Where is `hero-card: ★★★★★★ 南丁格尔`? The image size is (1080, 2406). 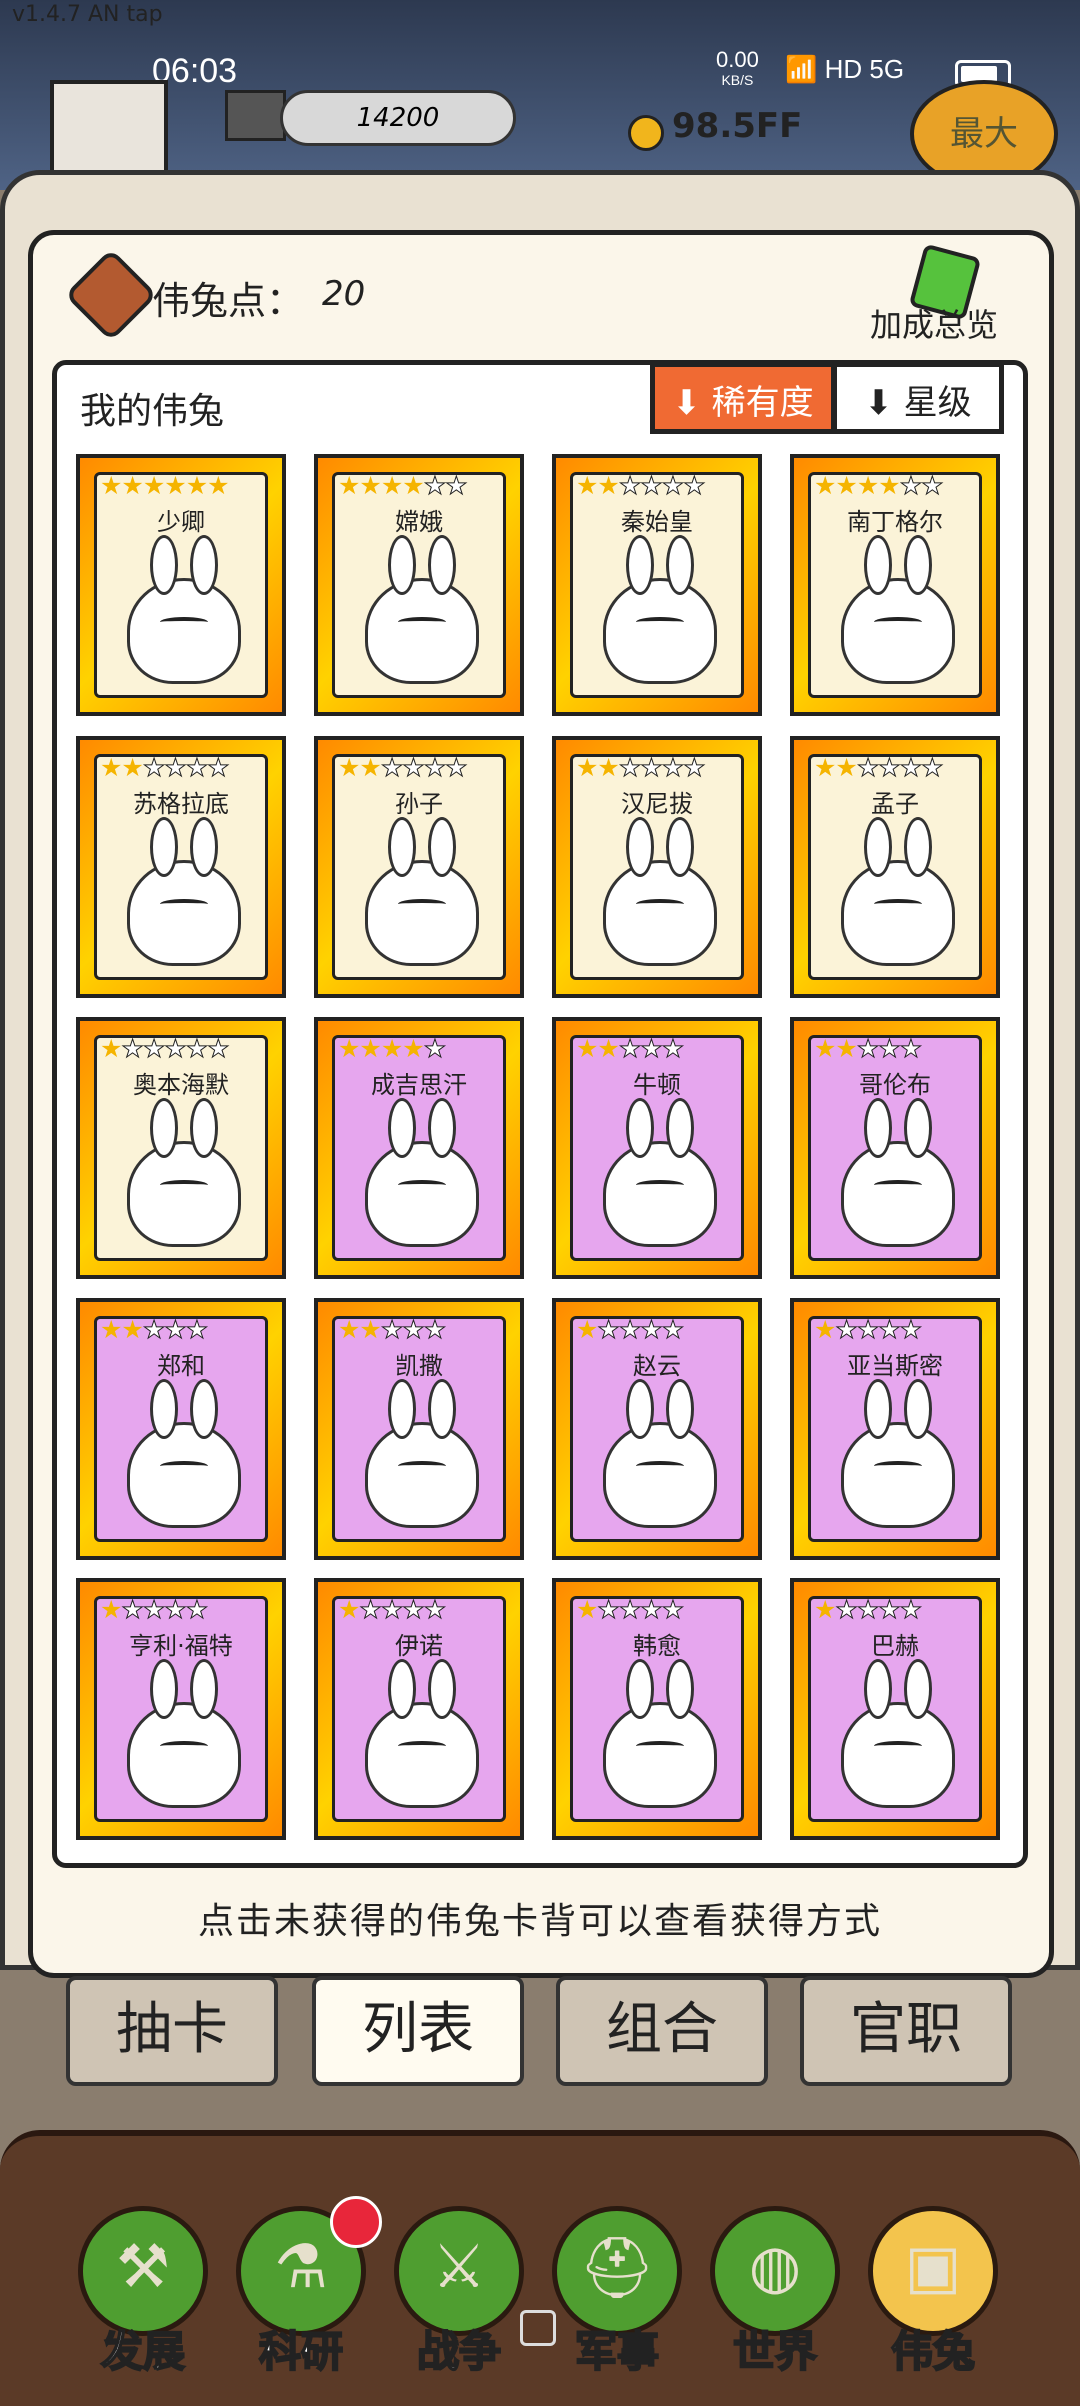 hero-card: ★★★★★★ 南丁格尔 is located at coordinates (895, 585).